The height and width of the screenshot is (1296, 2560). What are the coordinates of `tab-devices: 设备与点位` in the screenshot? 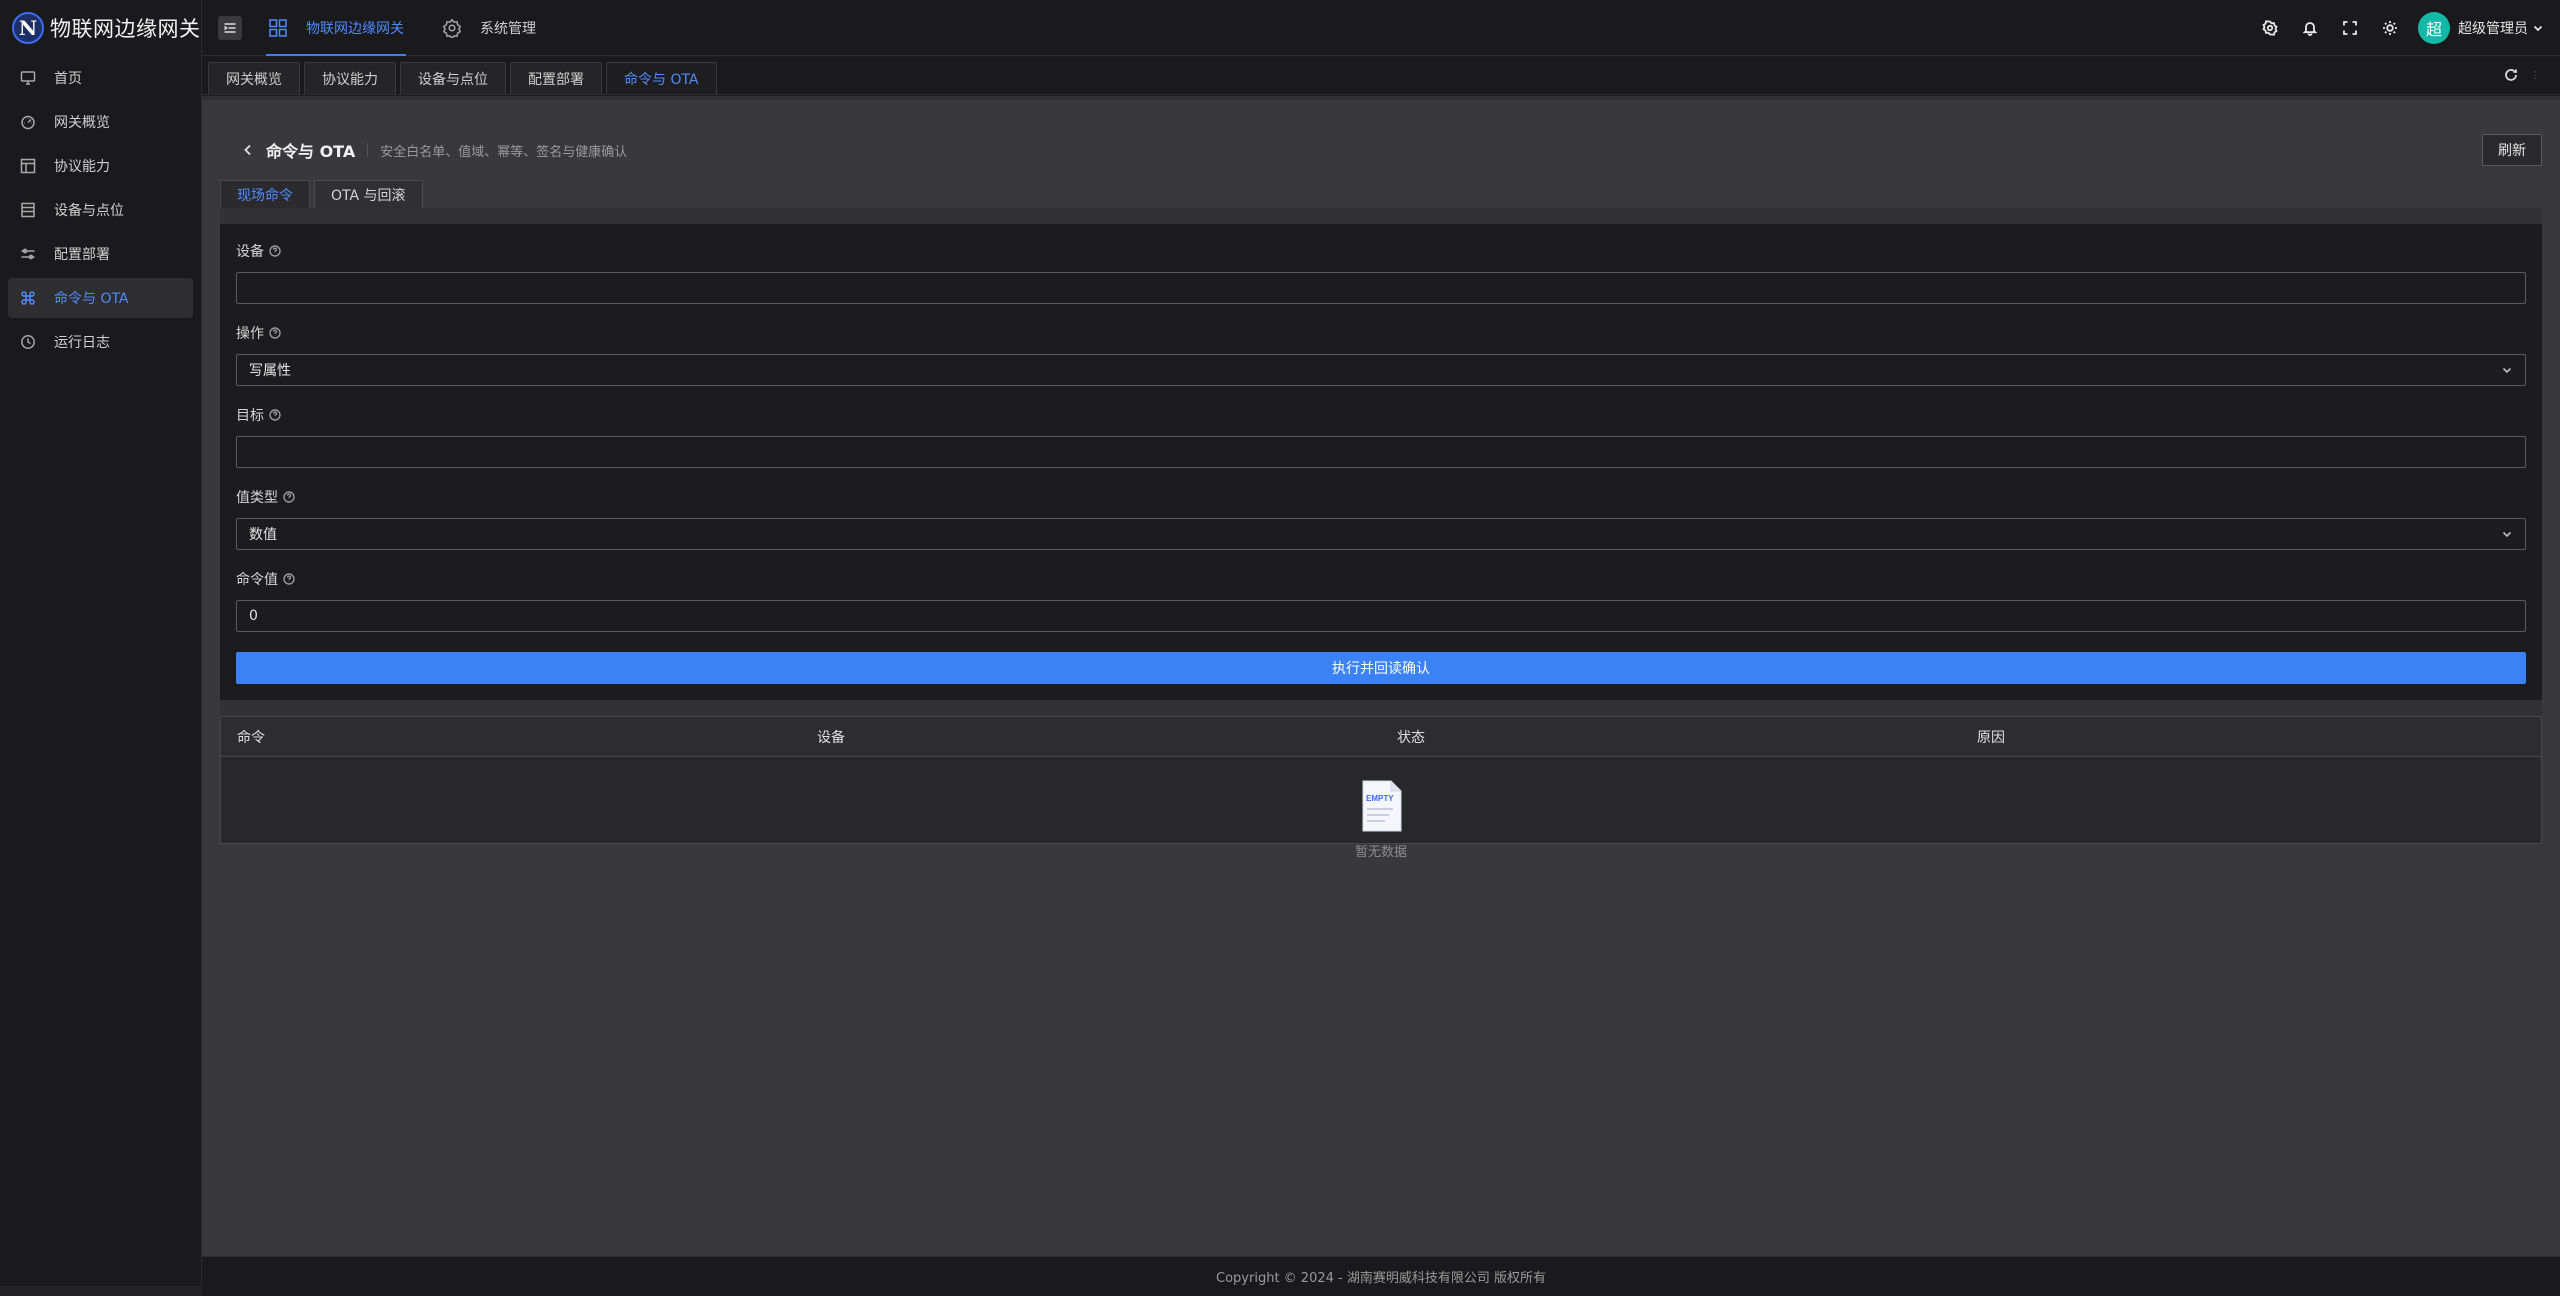 It's located at (453, 78).